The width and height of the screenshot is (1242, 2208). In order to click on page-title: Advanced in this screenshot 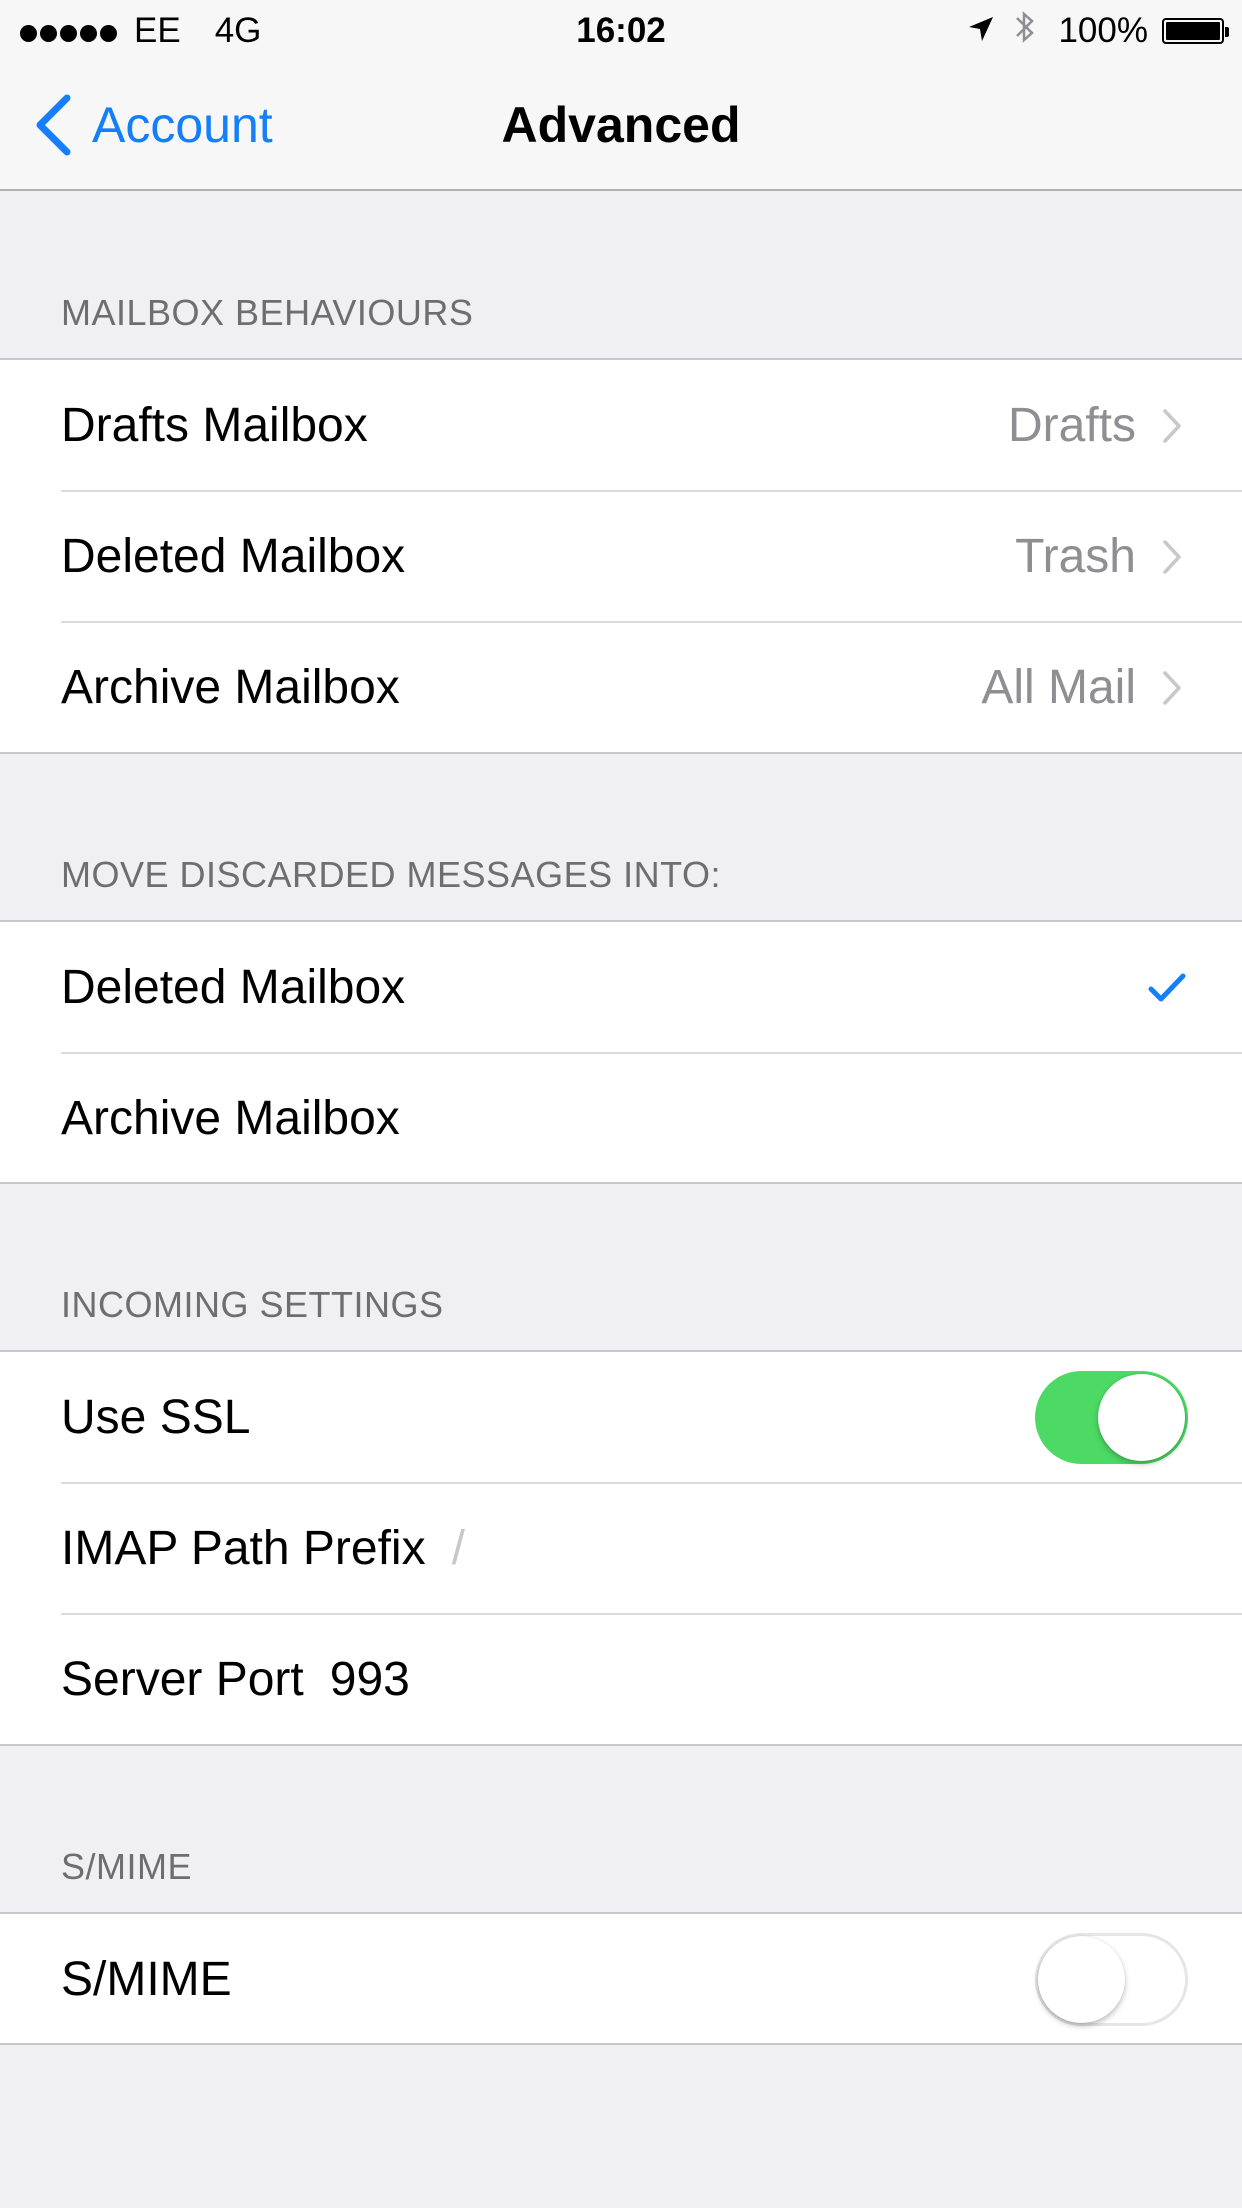, I will do `click(621, 125)`.